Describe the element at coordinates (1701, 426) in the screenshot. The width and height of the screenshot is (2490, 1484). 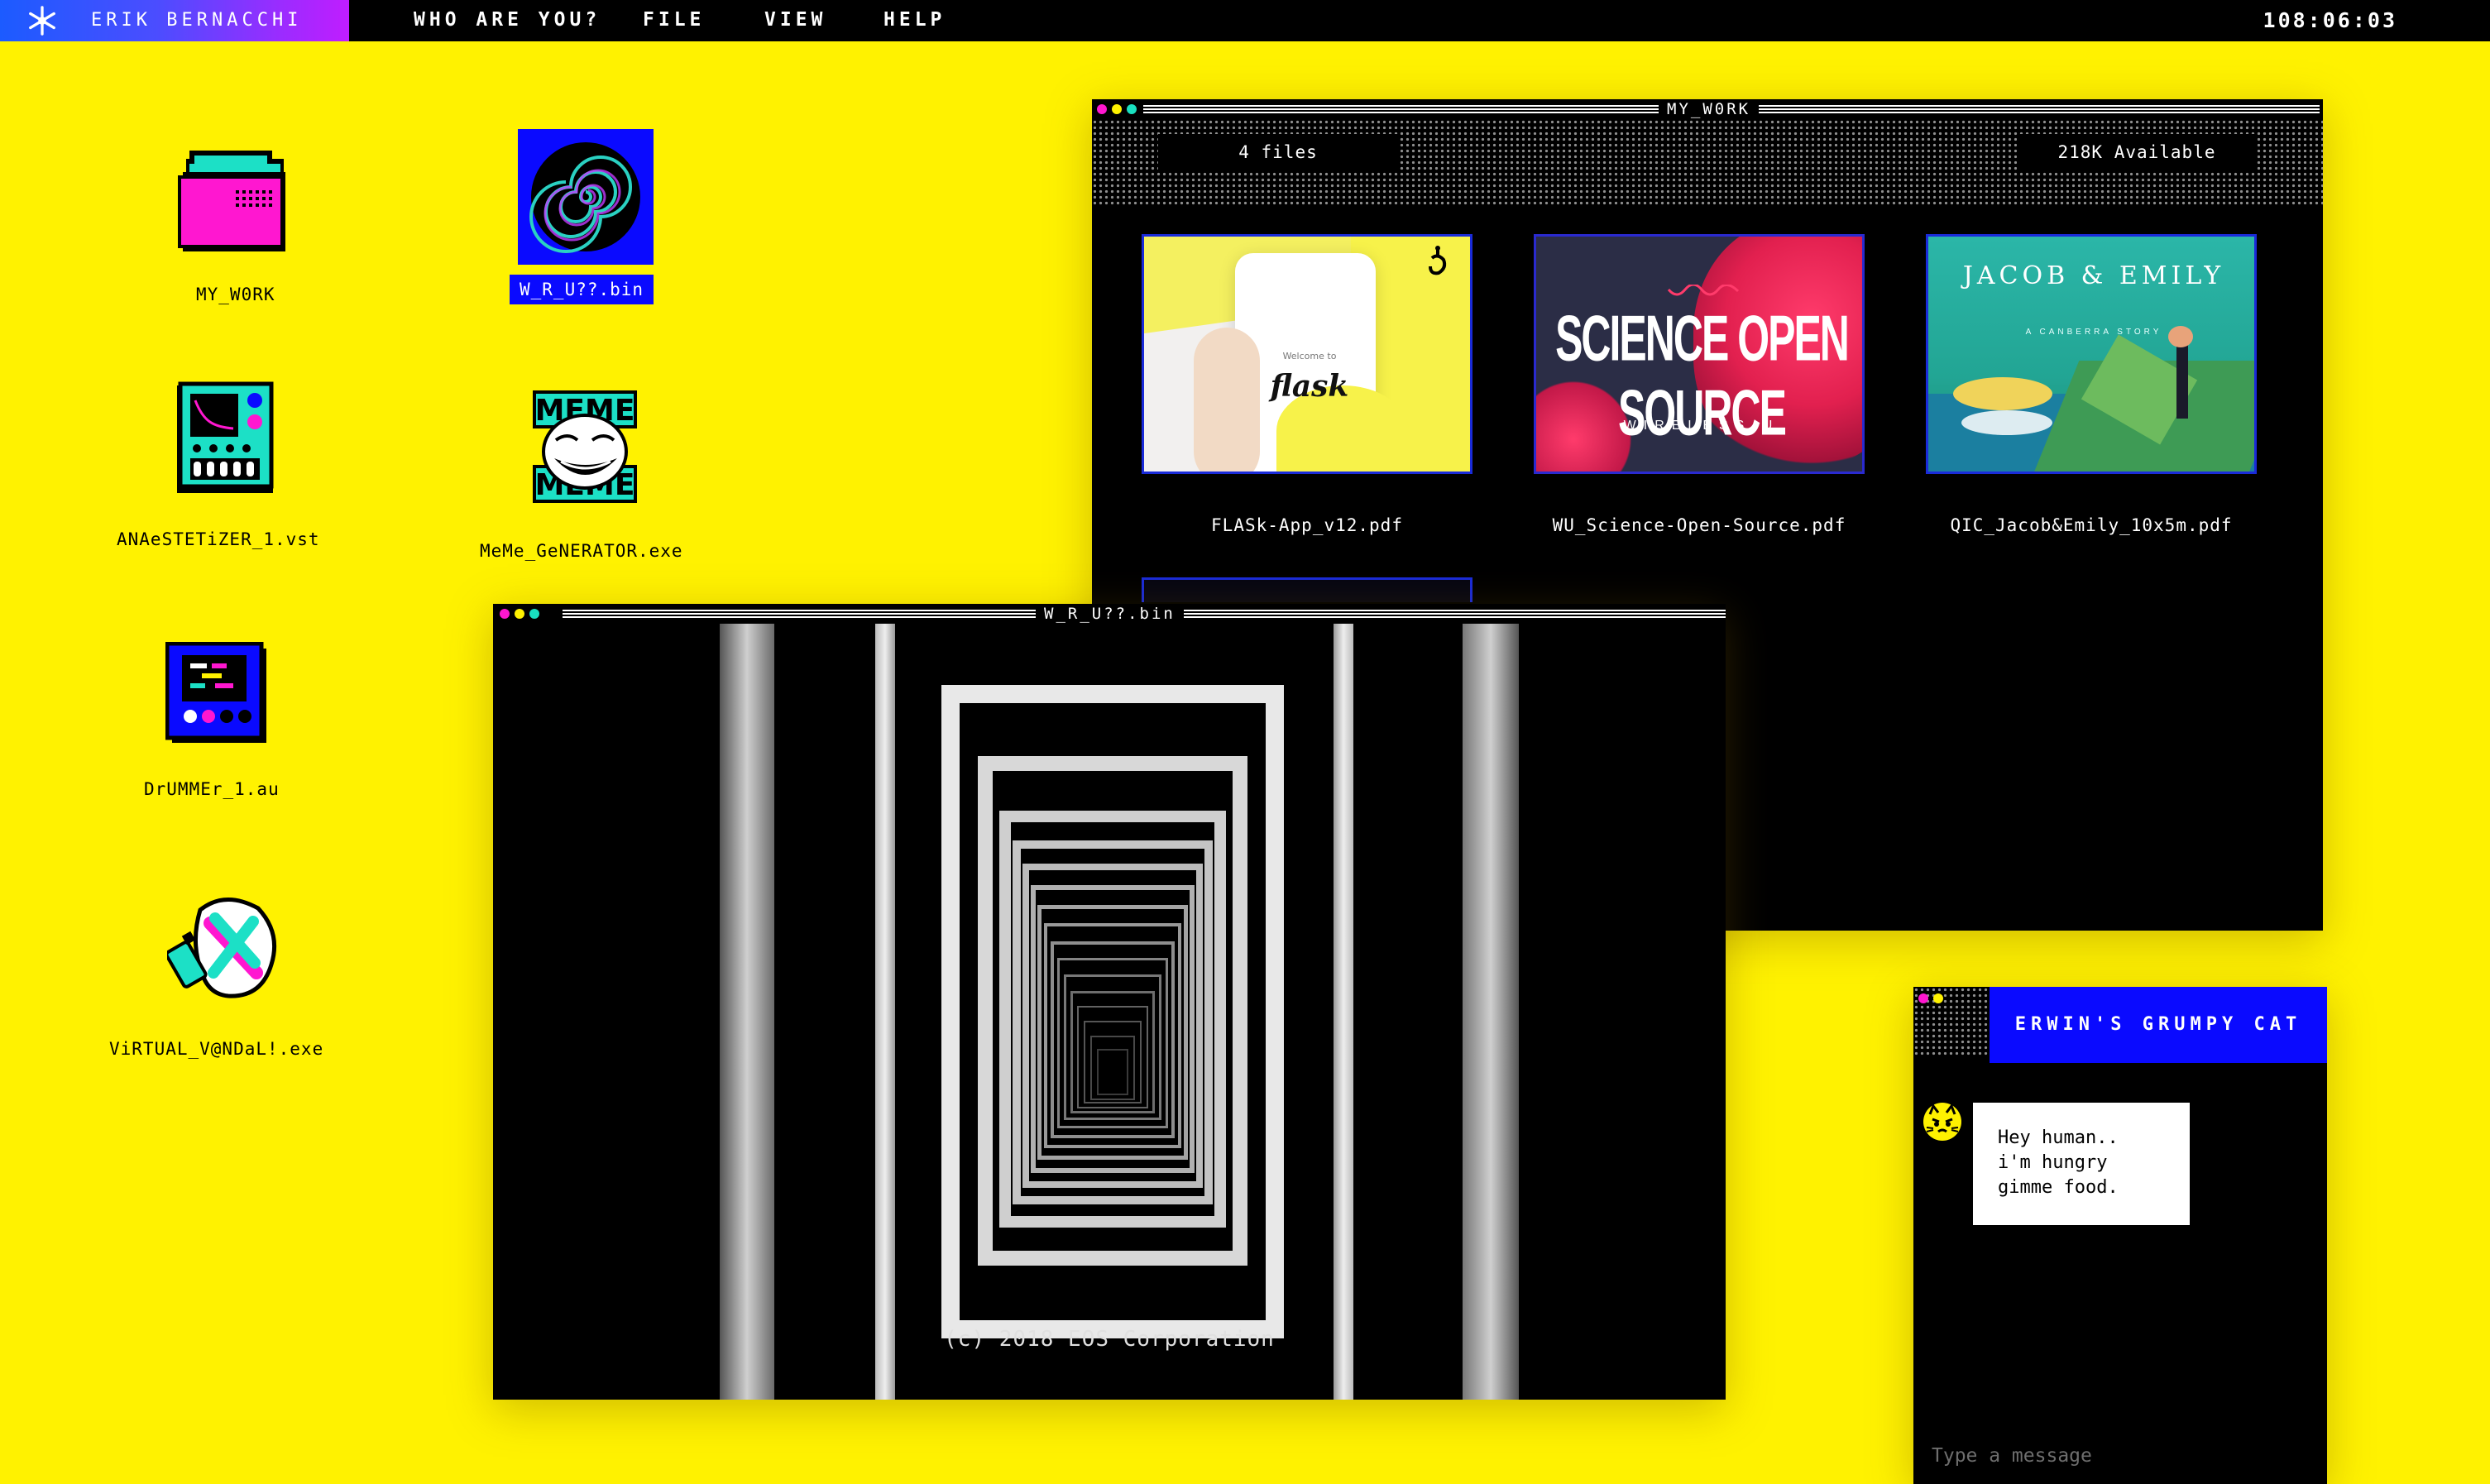
I see `thumb-subtitle: WIRELESS/U` at that location.